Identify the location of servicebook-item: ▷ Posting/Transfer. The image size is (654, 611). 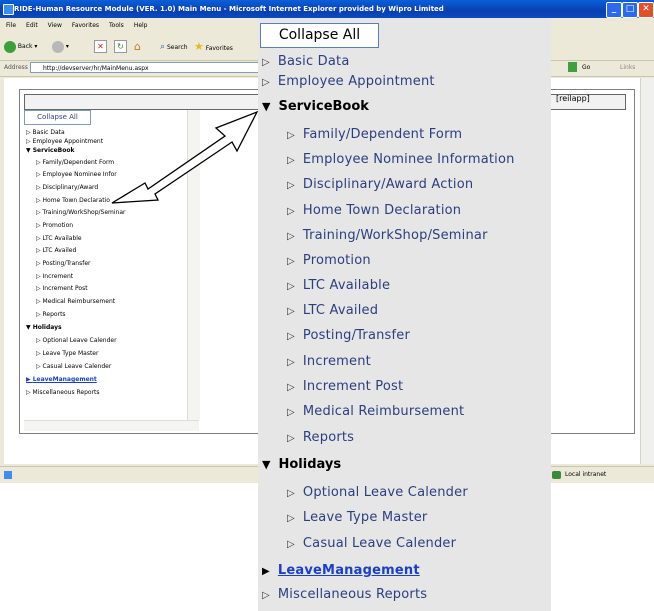
(348, 335).